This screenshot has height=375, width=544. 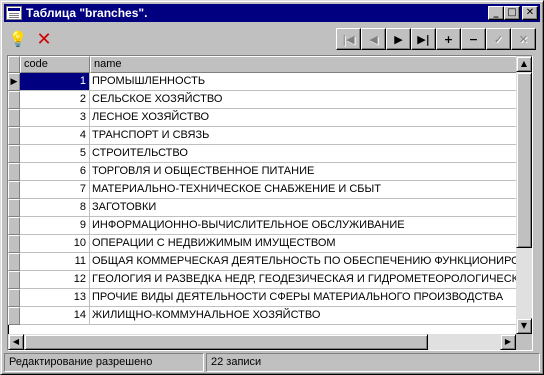 I want to click on cell-name: ЖИЛИЩНО-КОММУНАЛЬНОЕ ХОЗЯЙСТВО, so click(x=304, y=316).